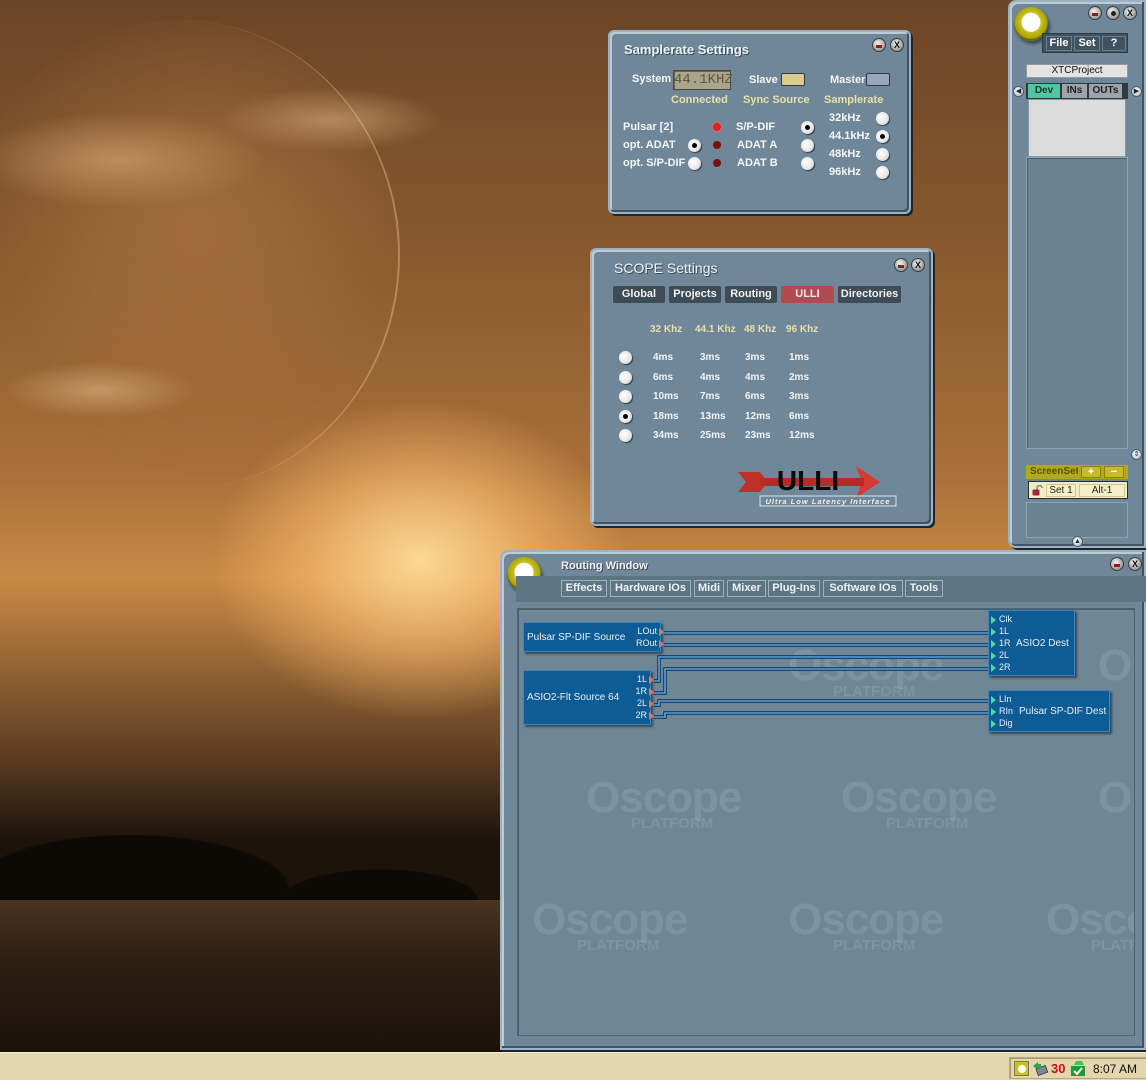 The width and height of the screenshot is (1146, 1080). I want to click on add-screenset-button: +, so click(1091, 472).